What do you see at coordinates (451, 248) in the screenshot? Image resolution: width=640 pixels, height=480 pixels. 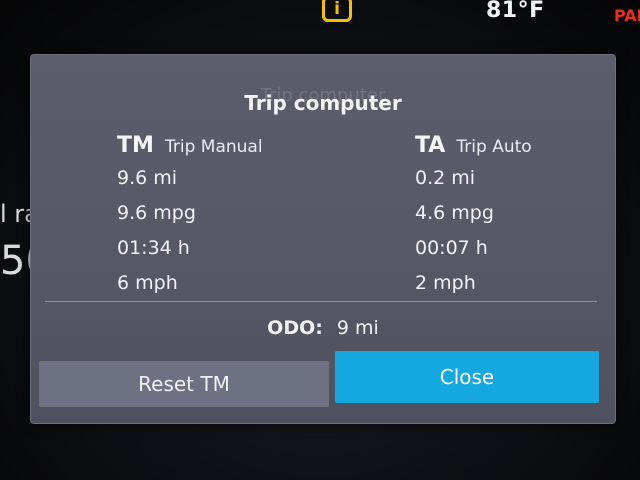 I see `trip-auto-time: 00:07 h` at bounding box center [451, 248].